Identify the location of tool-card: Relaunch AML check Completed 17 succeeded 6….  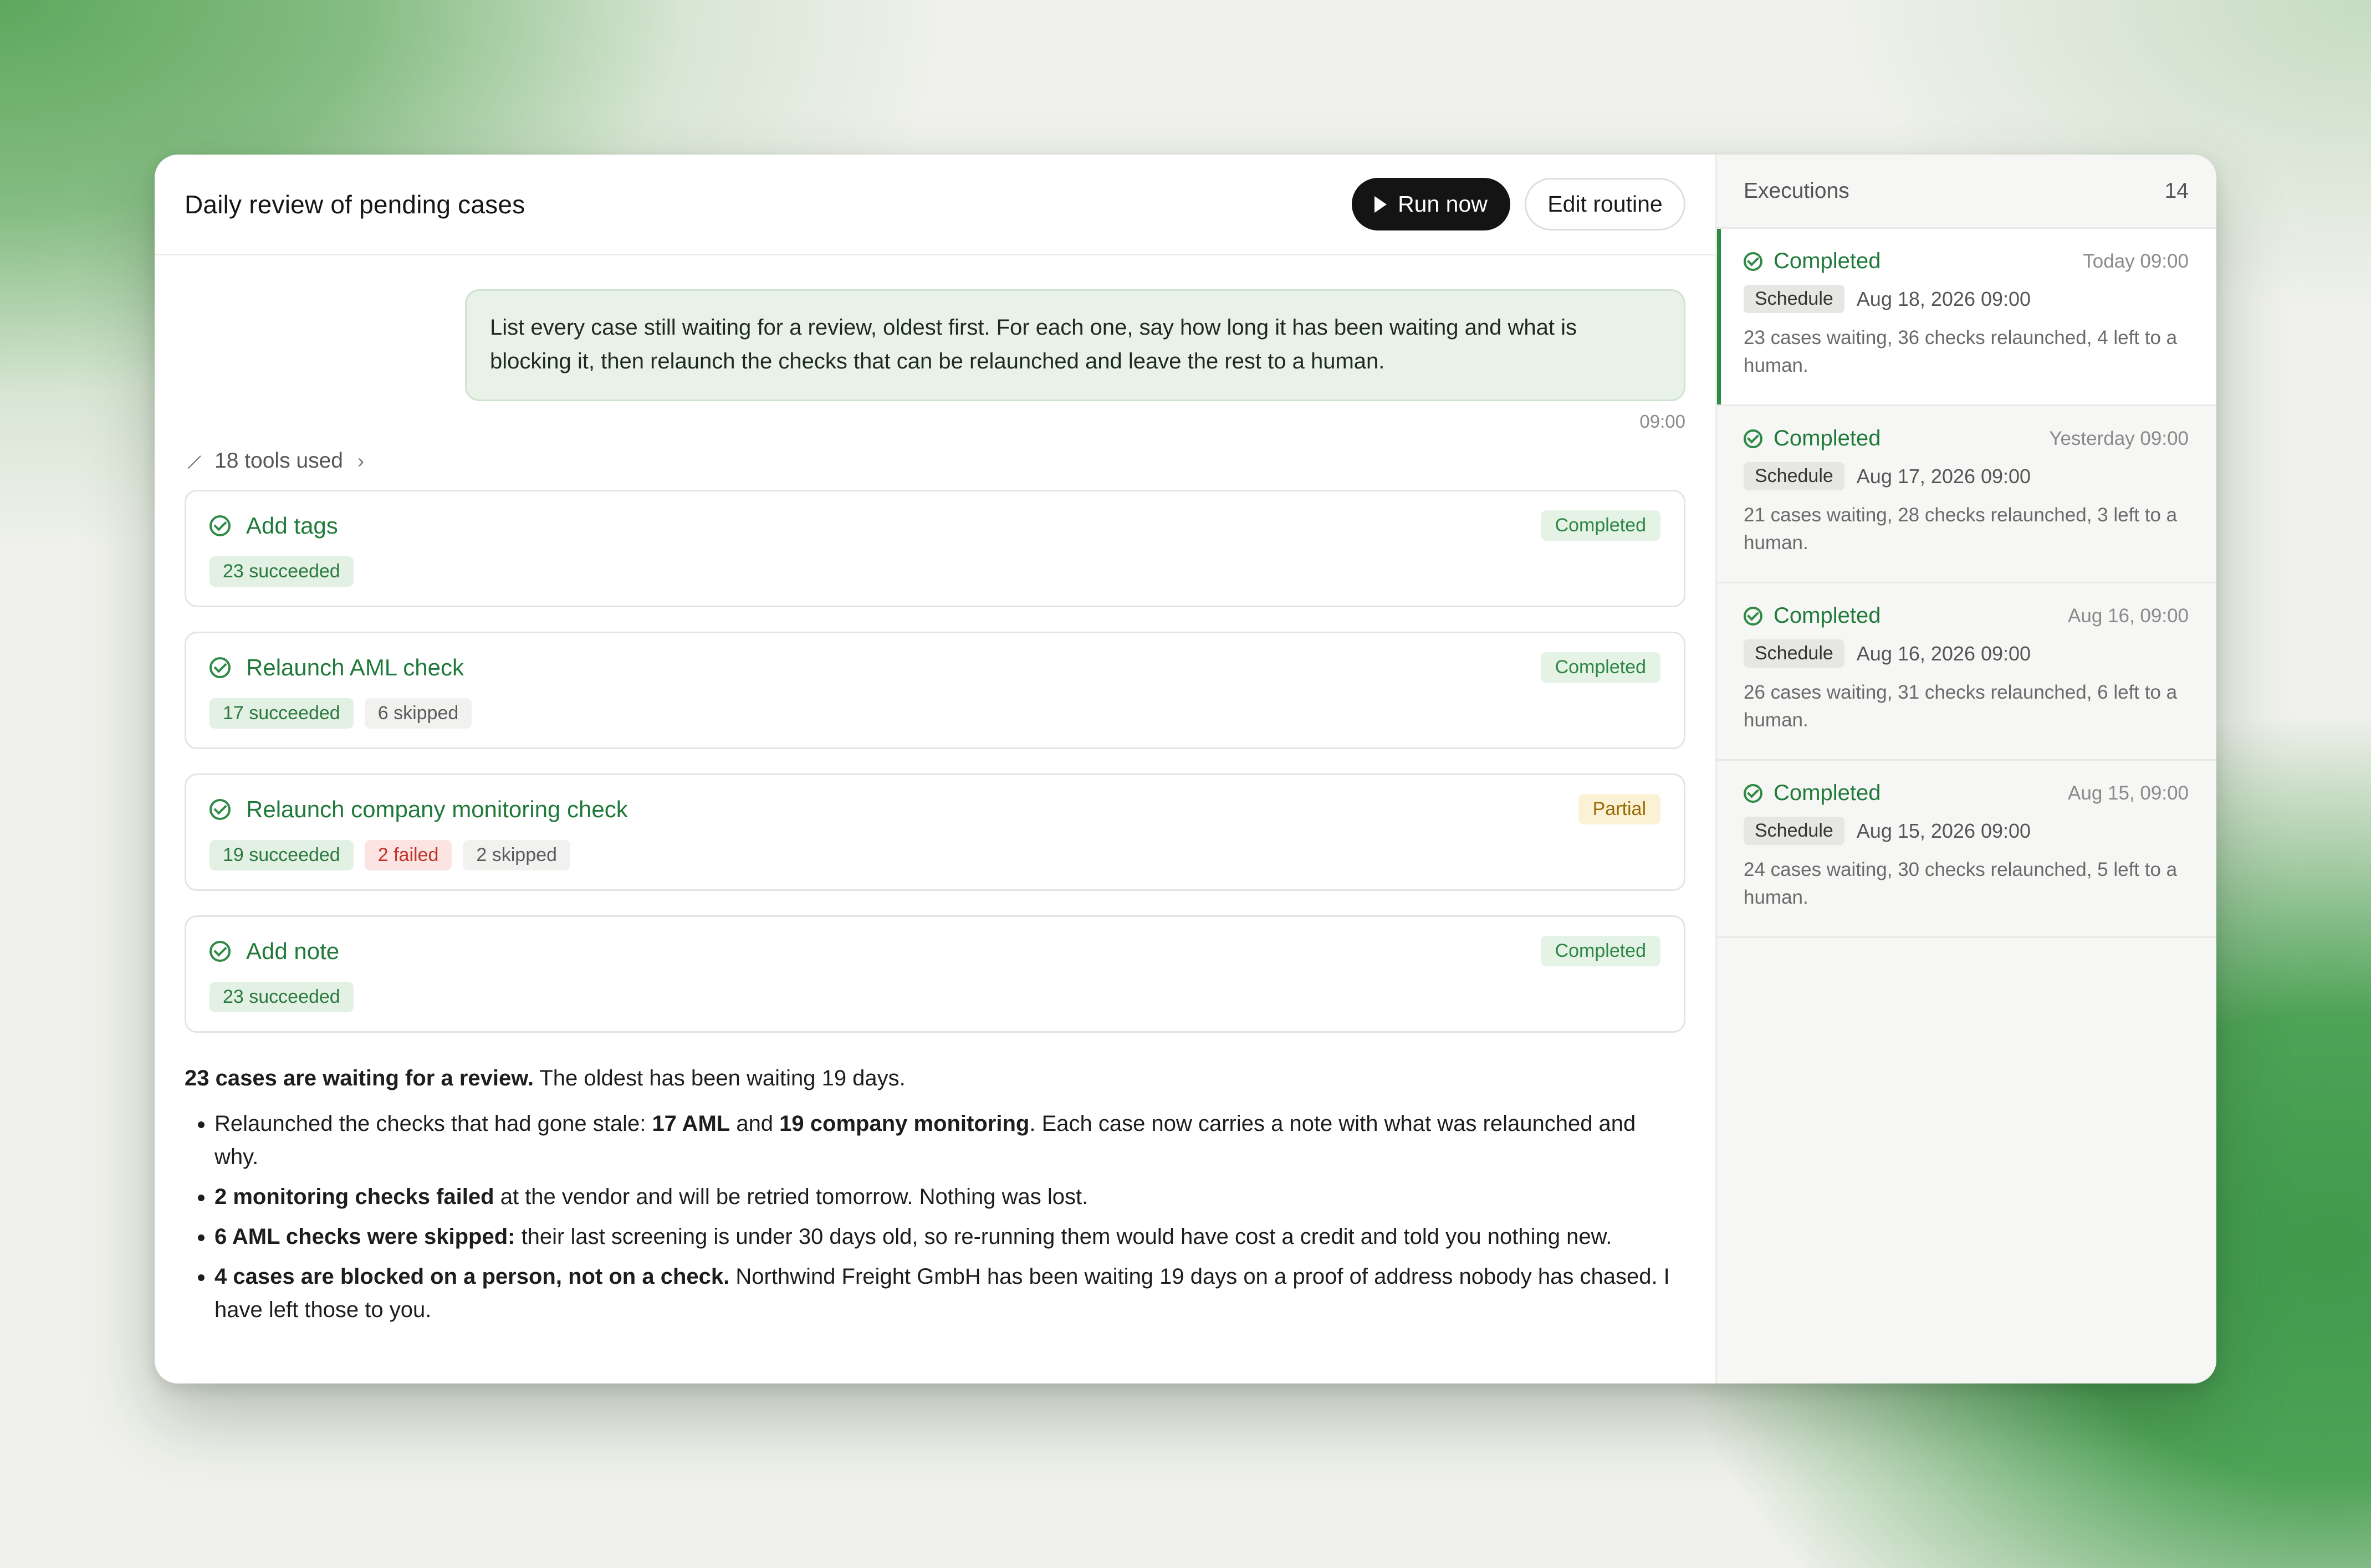
(935, 690).